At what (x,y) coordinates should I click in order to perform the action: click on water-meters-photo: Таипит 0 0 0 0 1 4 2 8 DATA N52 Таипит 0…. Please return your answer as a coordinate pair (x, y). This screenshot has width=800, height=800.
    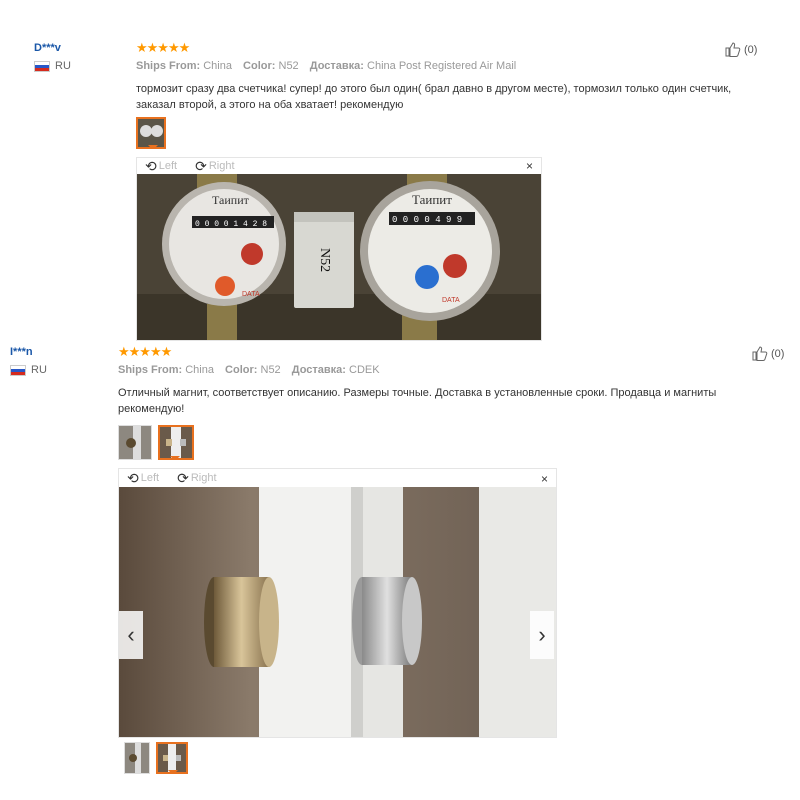
    Looking at the image, I should click on (339, 257).